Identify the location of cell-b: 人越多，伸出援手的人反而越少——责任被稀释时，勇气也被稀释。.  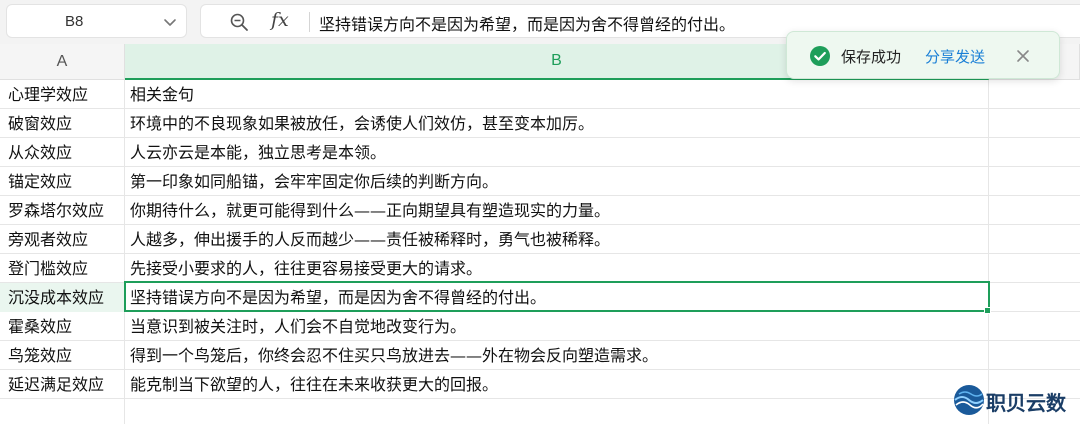
(557, 239).